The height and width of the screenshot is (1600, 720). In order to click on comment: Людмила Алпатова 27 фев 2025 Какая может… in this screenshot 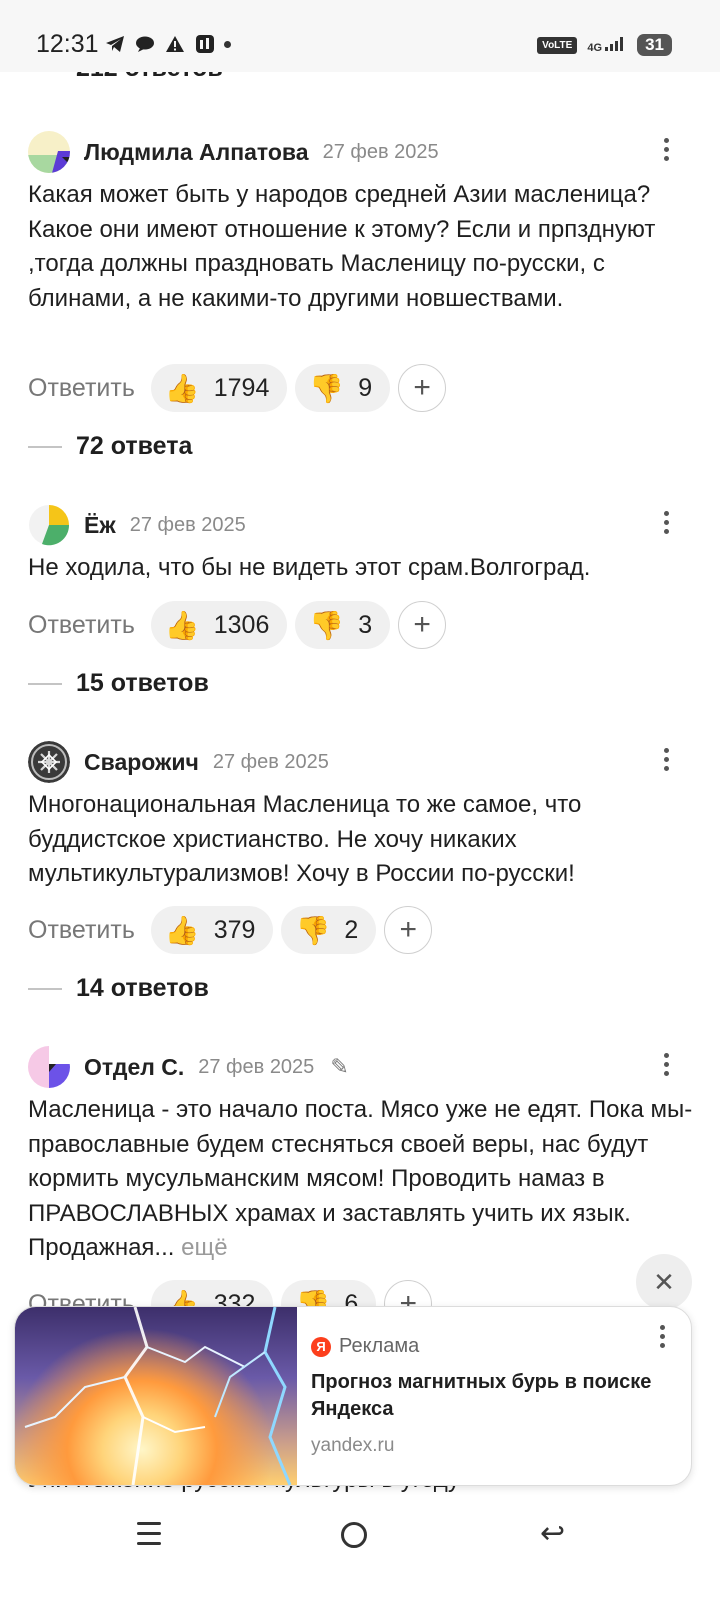, I will do `click(363, 223)`.